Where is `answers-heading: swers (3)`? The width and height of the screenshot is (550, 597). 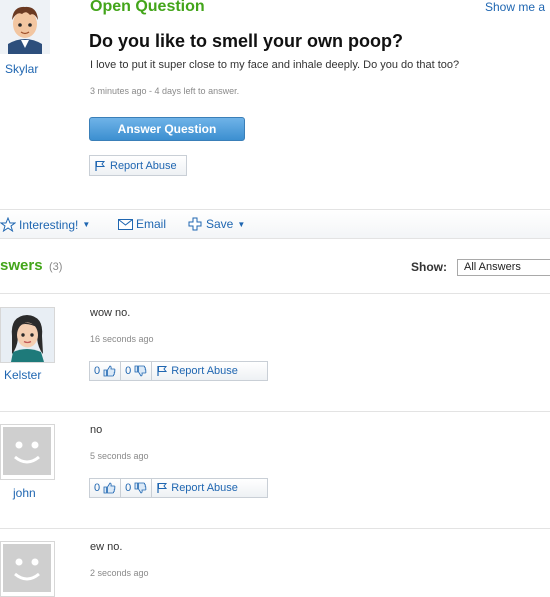 answers-heading: swers (3) is located at coordinates (31, 266).